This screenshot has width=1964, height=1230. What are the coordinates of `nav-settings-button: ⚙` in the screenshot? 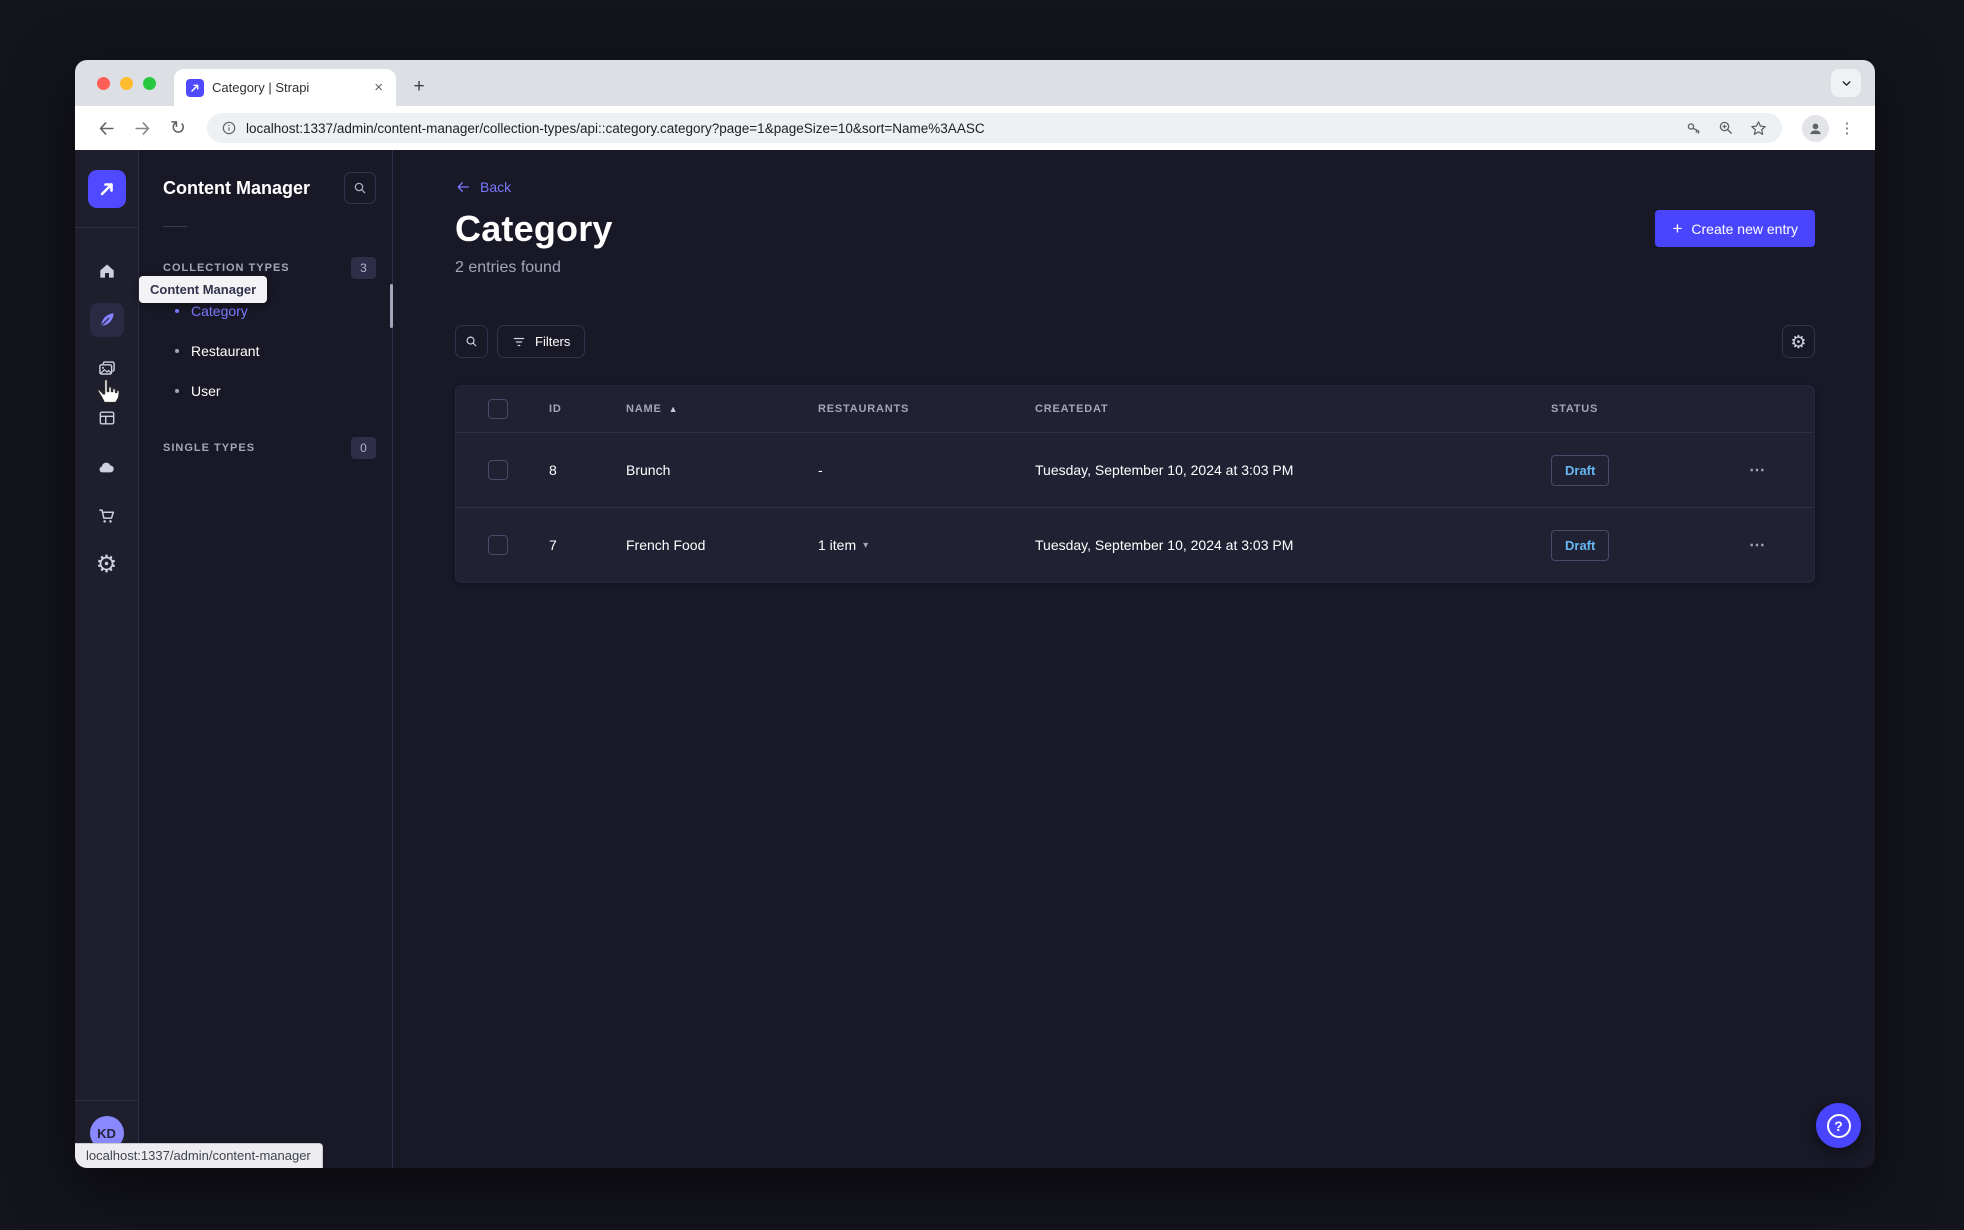 It's located at (107, 565).